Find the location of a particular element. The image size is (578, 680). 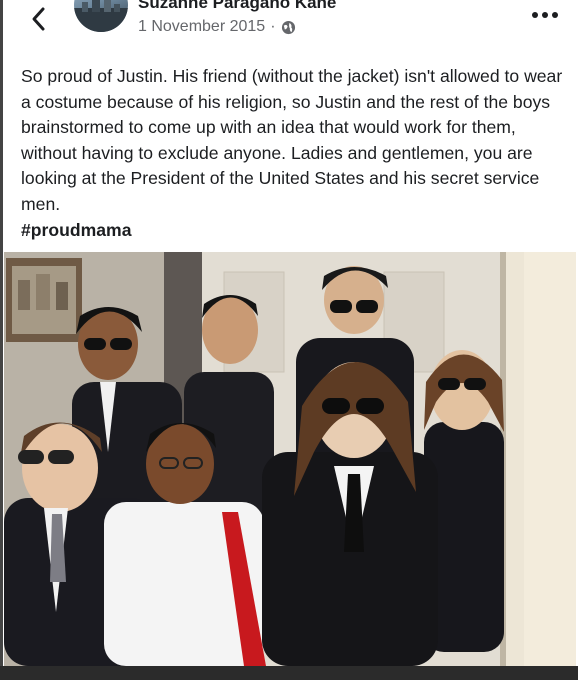

globe-icon is located at coordinates (288, 27).